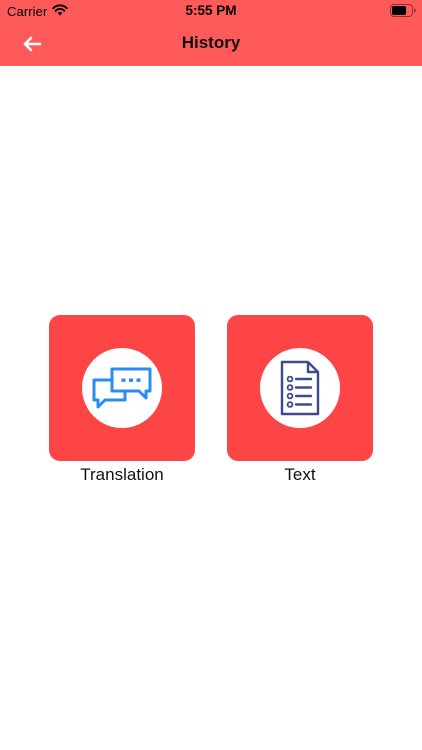 The height and width of the screenshot is (750, 422). I want to click on header: Carrier 5:55 PM History, so click(211, 33).